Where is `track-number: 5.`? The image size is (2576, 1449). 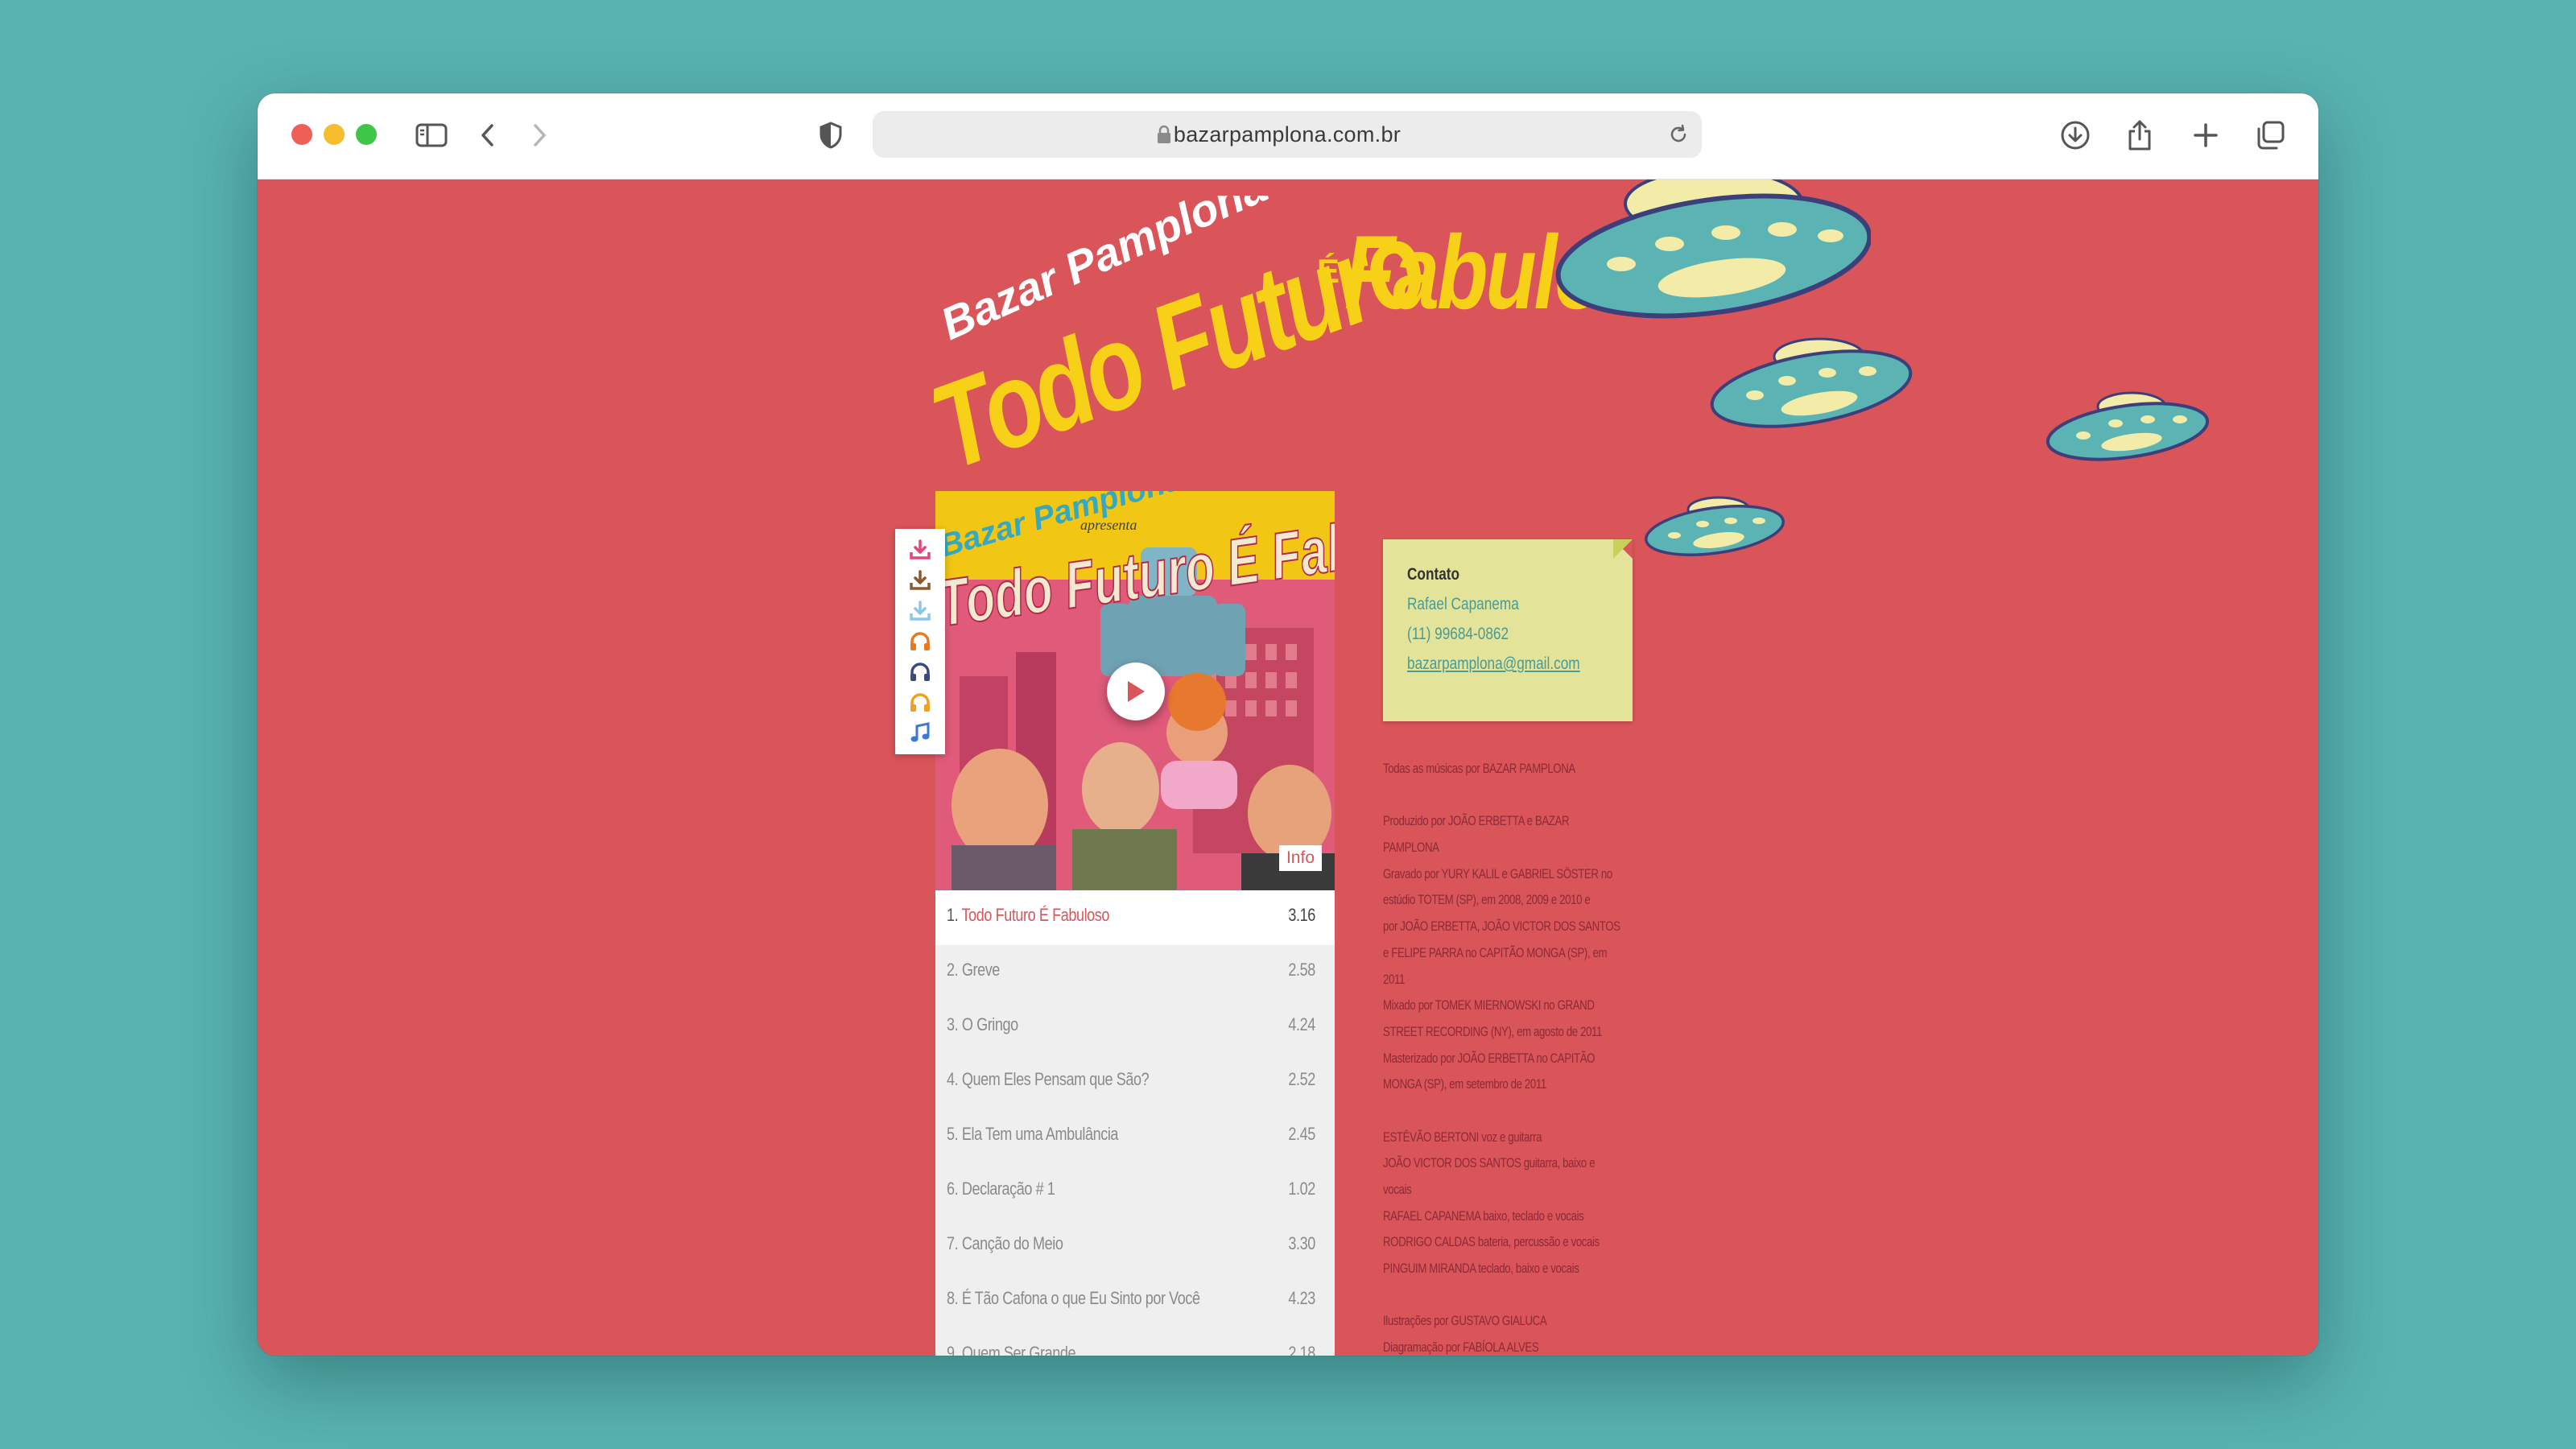 track-number: 5. is located at coordinates (953, 1134).